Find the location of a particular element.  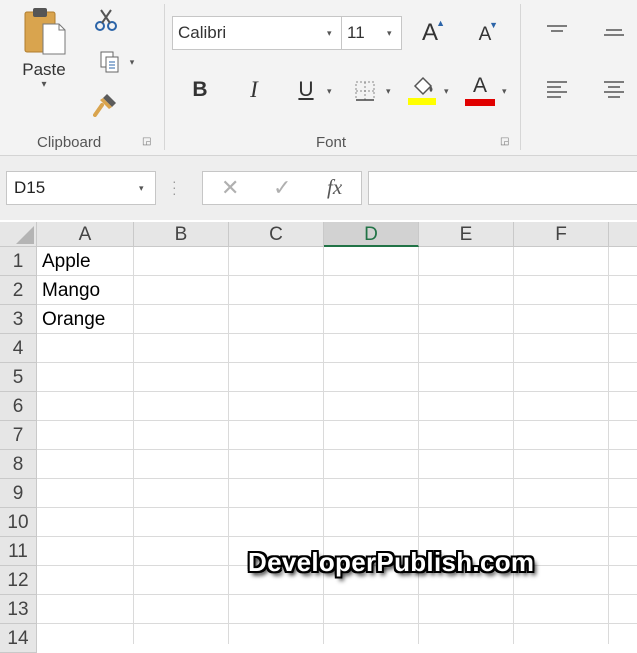

decrease-font-size-button: A ▼ is located at coordinates (485, 35).